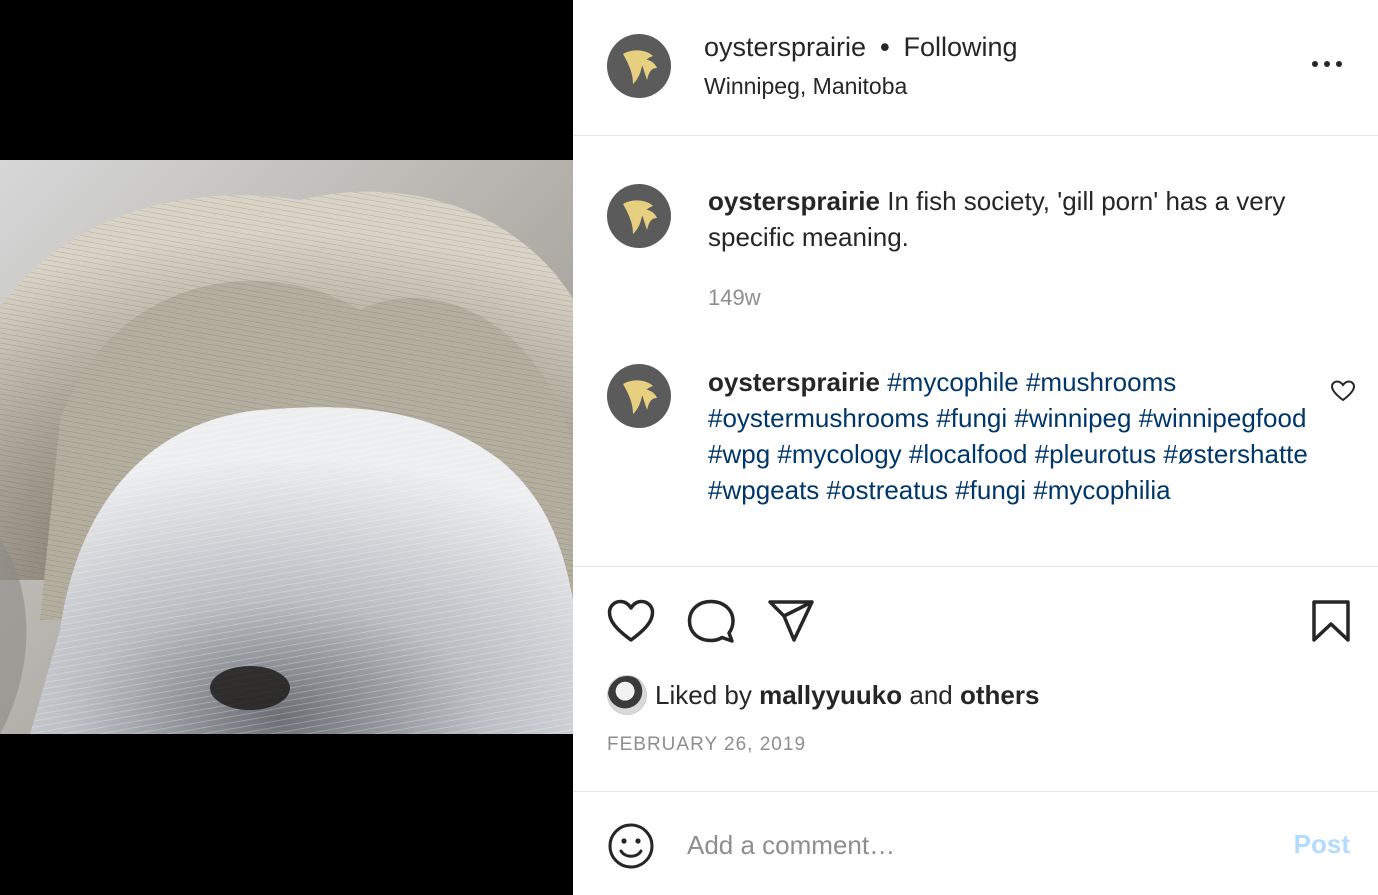 The image size is (1378, 895). Describe the element at coordinates (703, 694) in the screenshot. I see `likes-prefix: Liked by` at that location.